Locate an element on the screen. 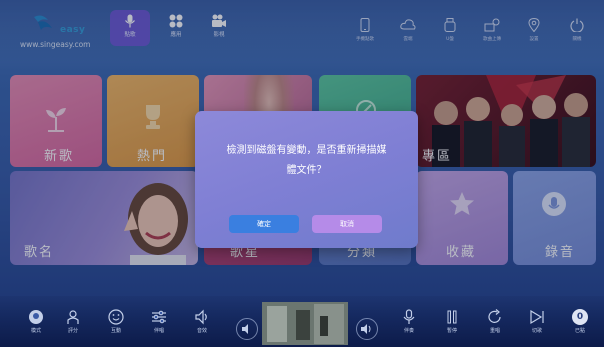 The height and width of the screenshot is (347, 604). bb-label: 模式 is located at coordinates (35, 331).